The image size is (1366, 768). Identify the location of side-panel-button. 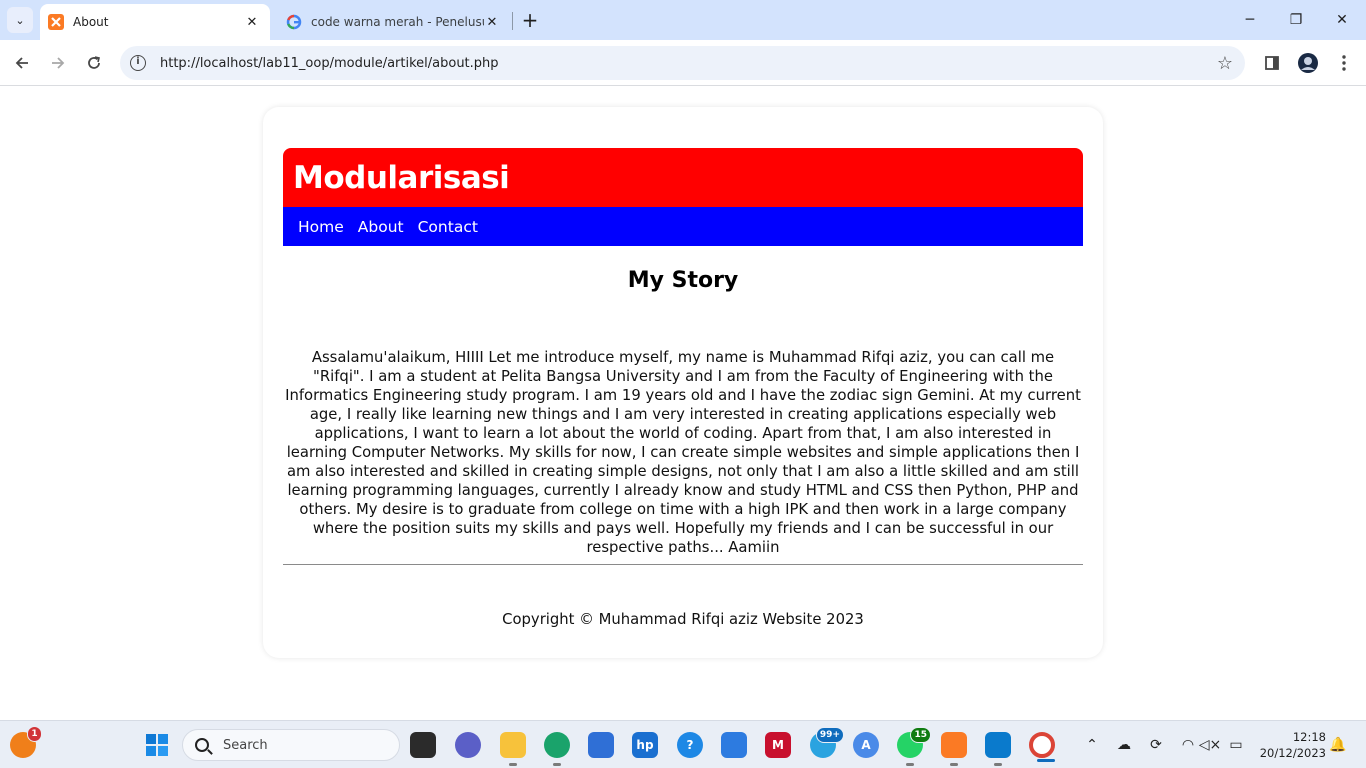
(1272, 63).